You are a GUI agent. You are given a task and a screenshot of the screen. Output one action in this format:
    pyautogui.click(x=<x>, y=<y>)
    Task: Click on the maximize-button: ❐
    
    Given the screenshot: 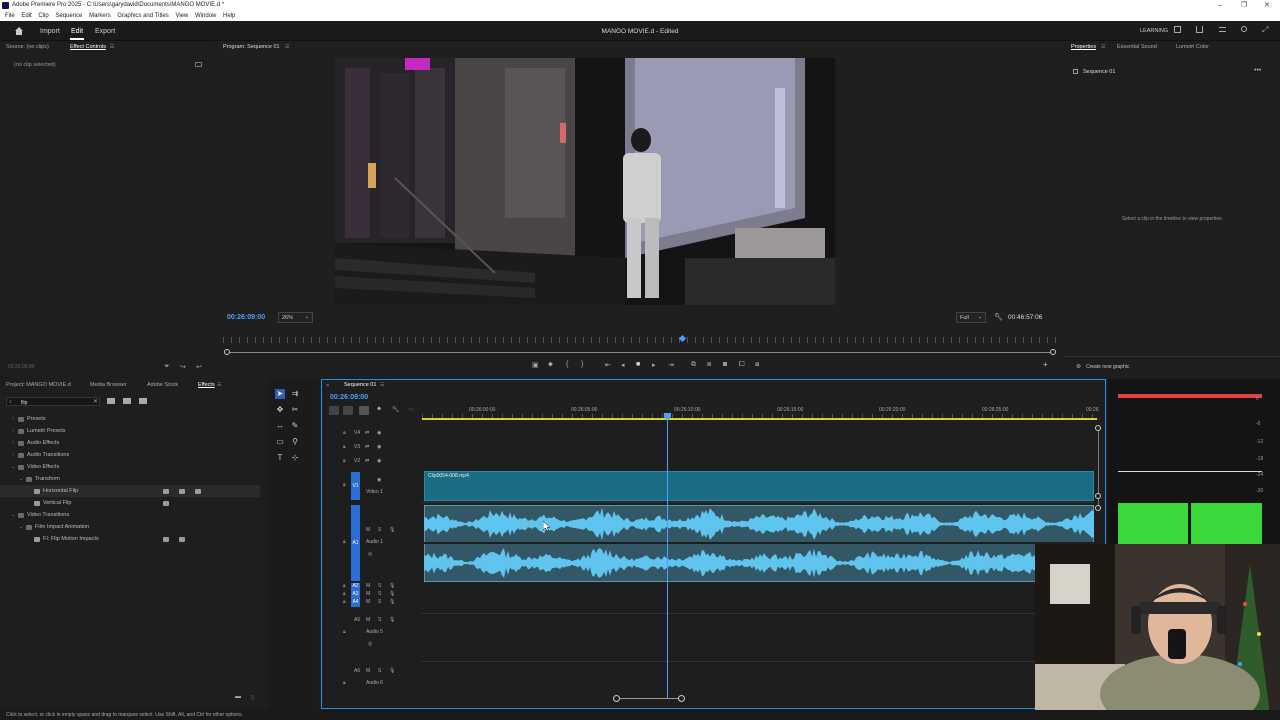 What is the action you would take?
    pyautogui.click(x=1244, y=5)
    